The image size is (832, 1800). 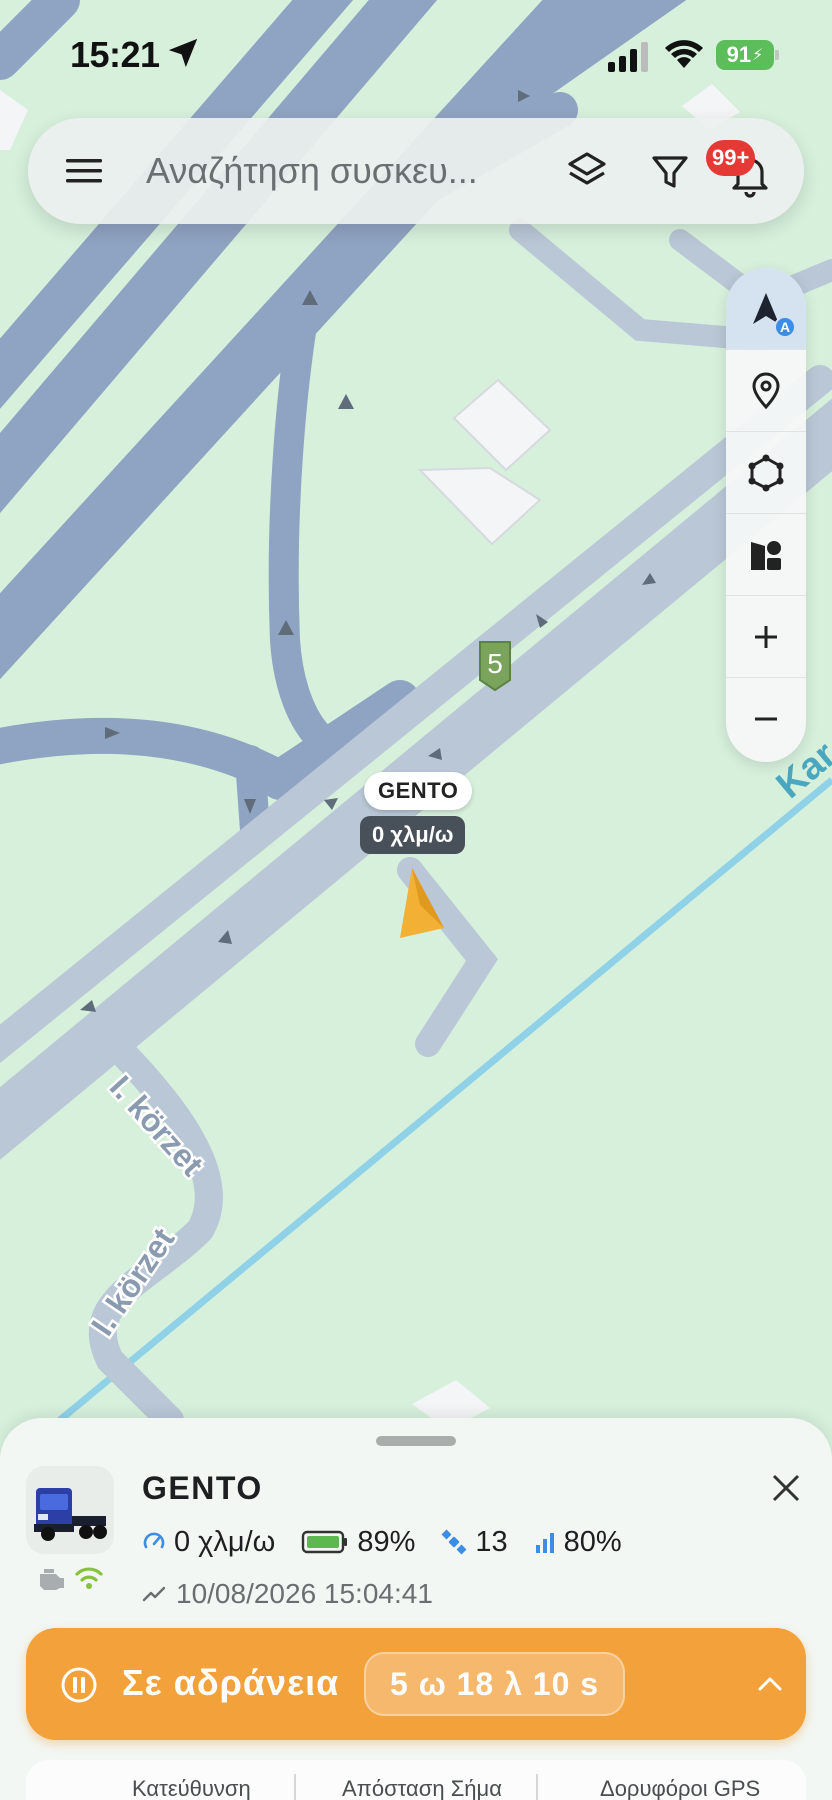 I want to click on engine-icon, so click(x=52, y=1579).